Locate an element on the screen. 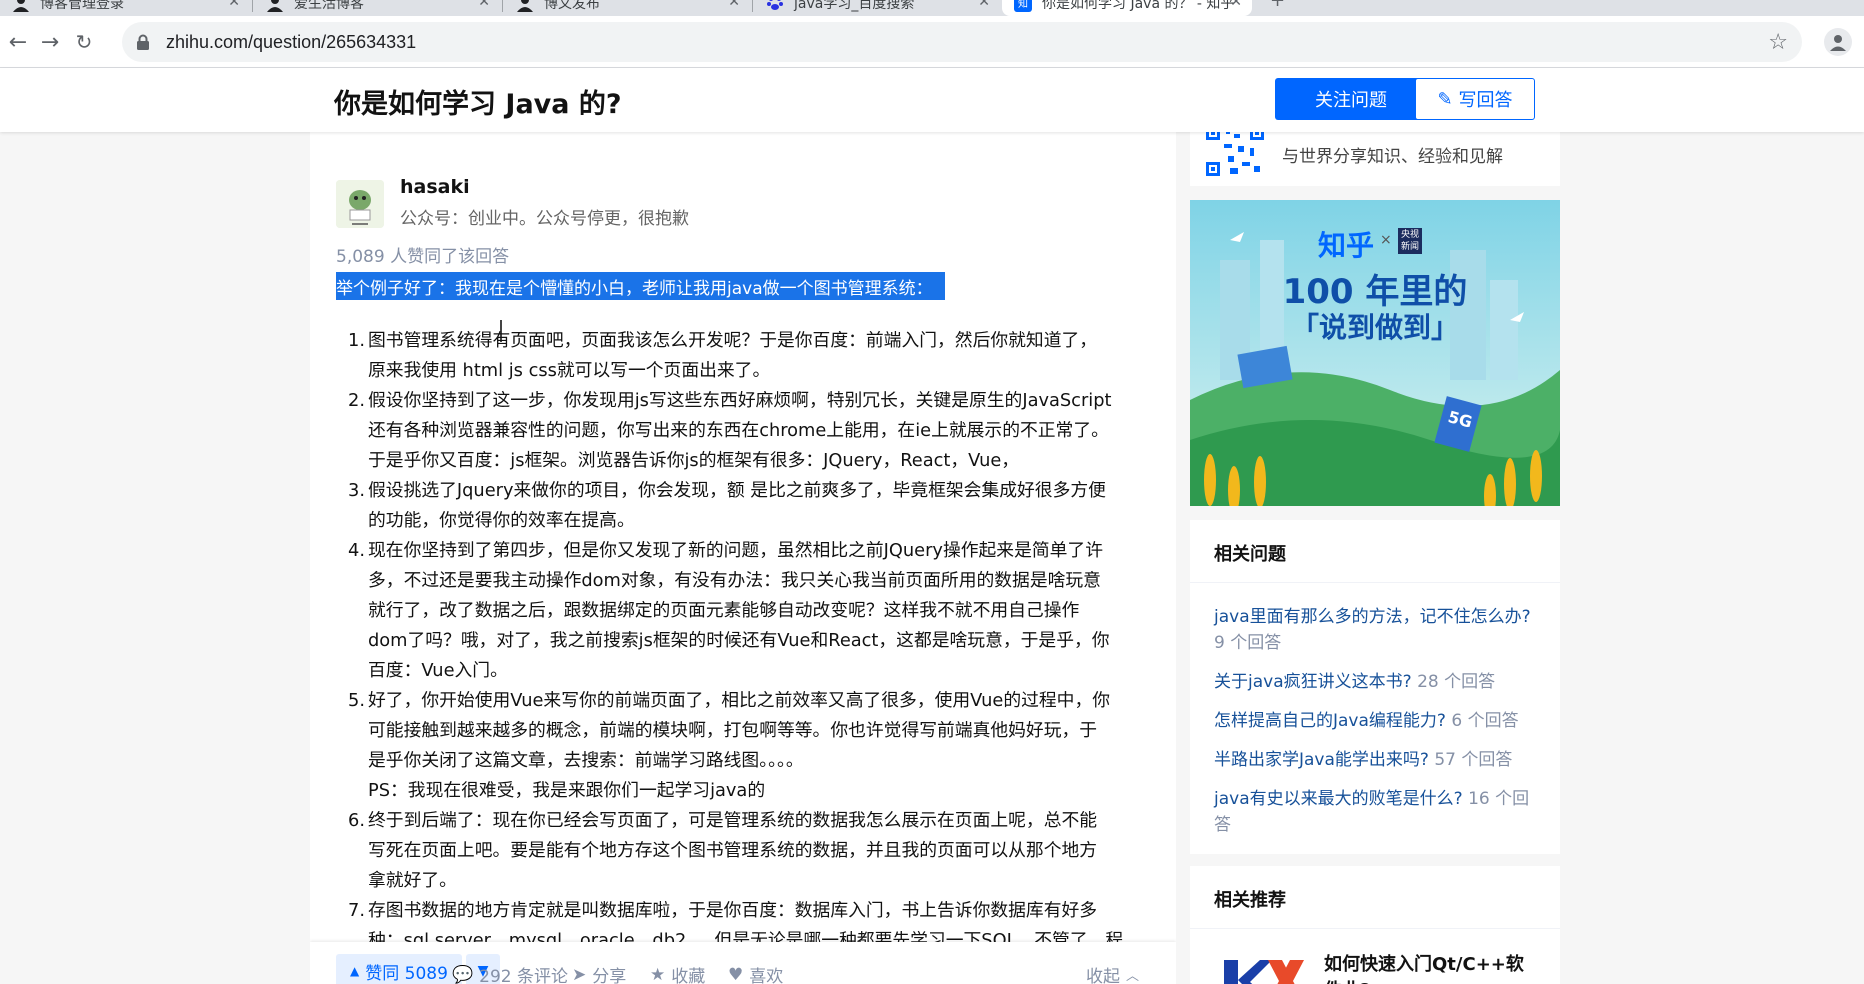 This screenshot has height=984, width=1864. browser-toolbar: ← → ↻ zhihu.com/question/265634331 ☆ is located at coordinates (932, 42).